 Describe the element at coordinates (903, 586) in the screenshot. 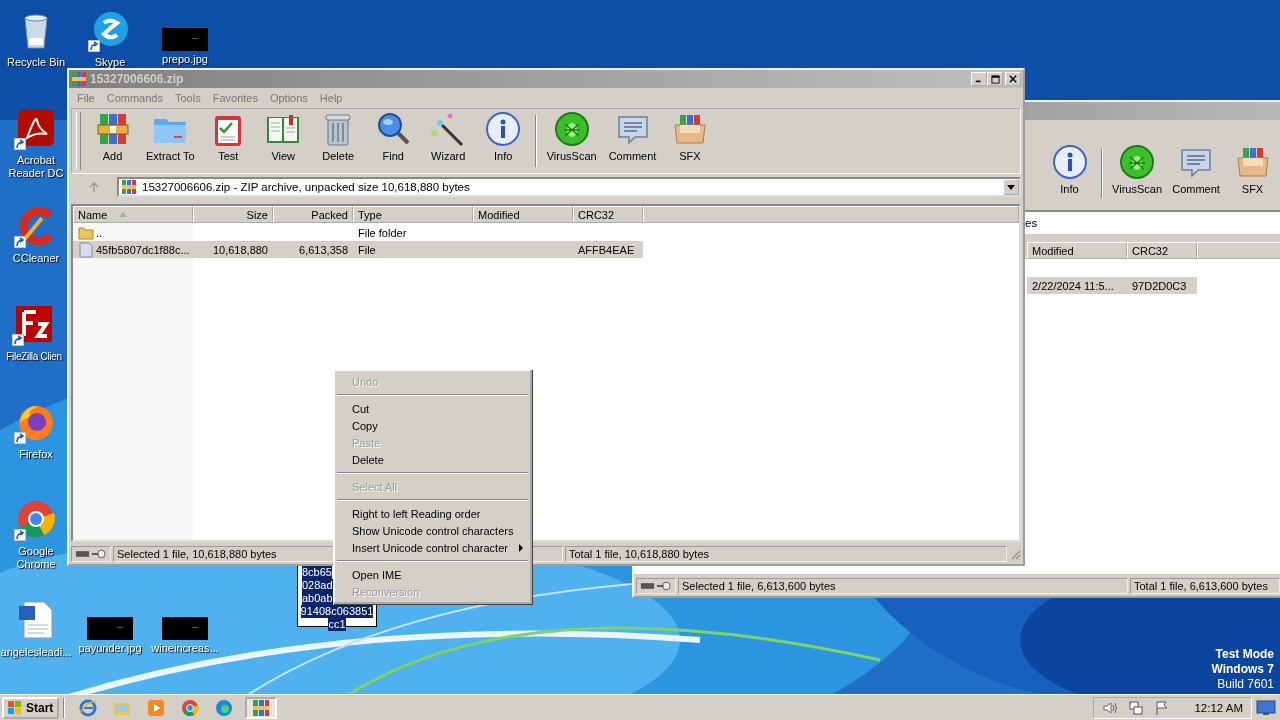

I see `status-text: Selected 1 file, 6,613,600 bytes` at that location.